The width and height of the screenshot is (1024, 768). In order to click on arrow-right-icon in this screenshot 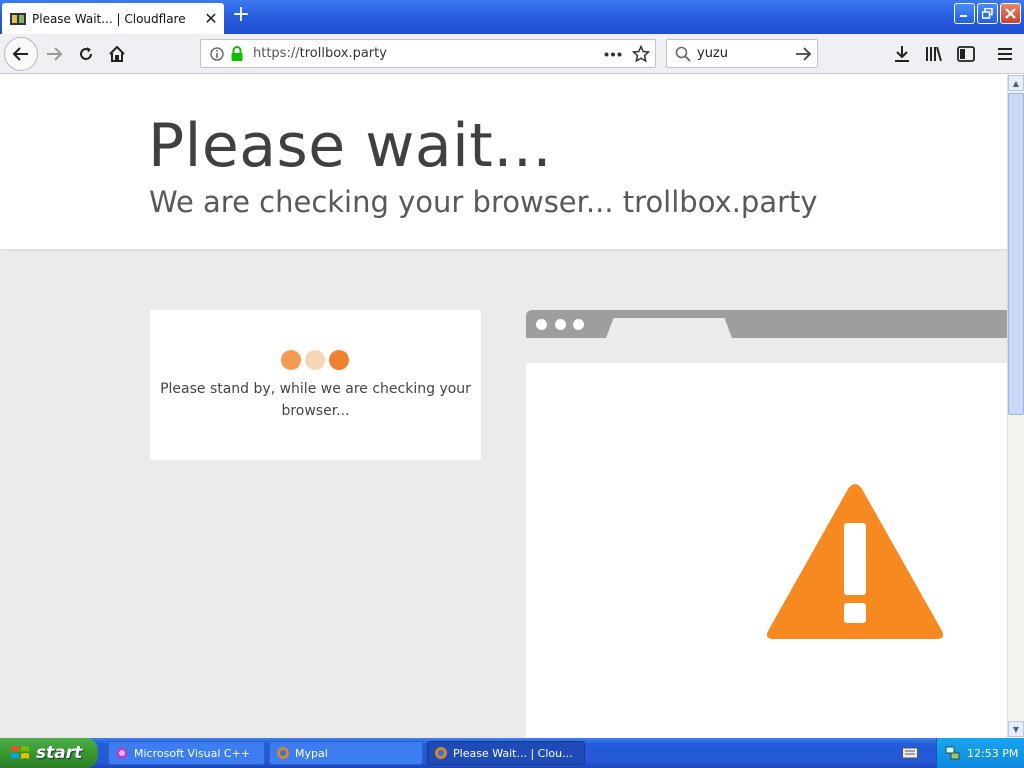, I will do `click(55, 54)`.